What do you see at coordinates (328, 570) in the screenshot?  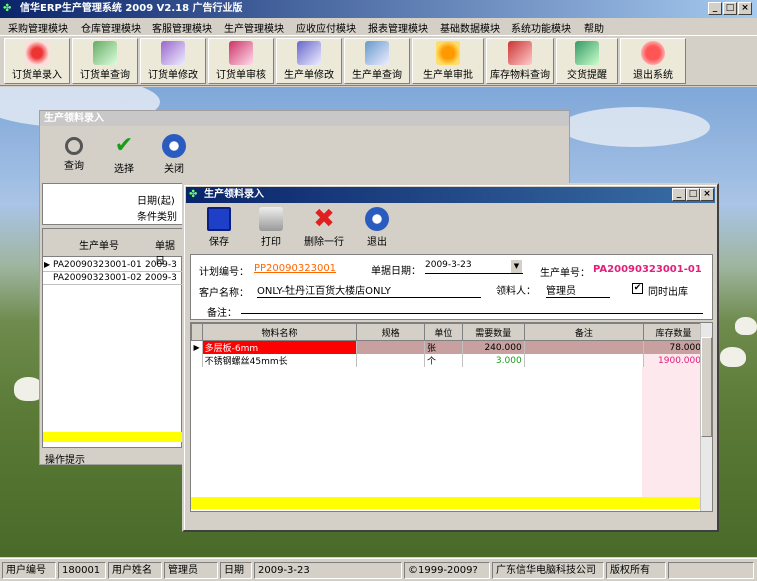 I see `date-value: 2009-3-23` at bounding box center [328, 570].